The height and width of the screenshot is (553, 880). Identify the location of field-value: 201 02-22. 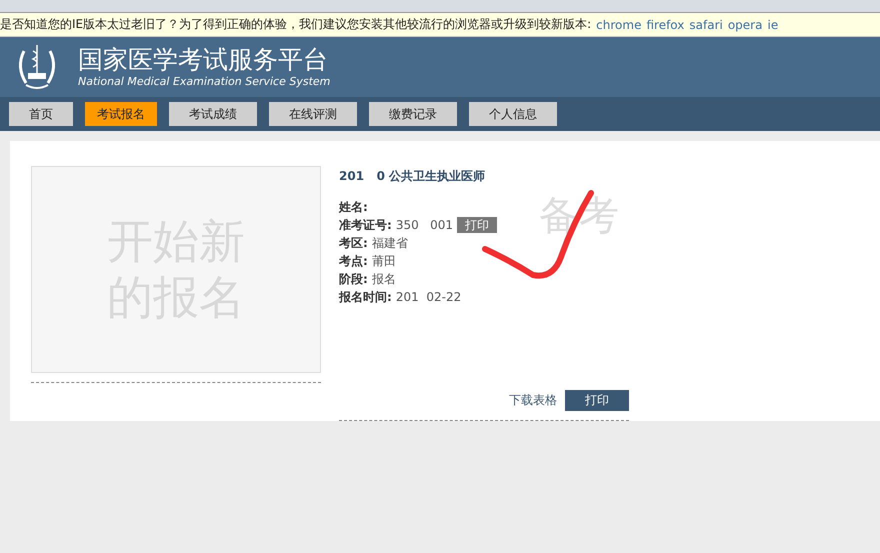
(429, 297).